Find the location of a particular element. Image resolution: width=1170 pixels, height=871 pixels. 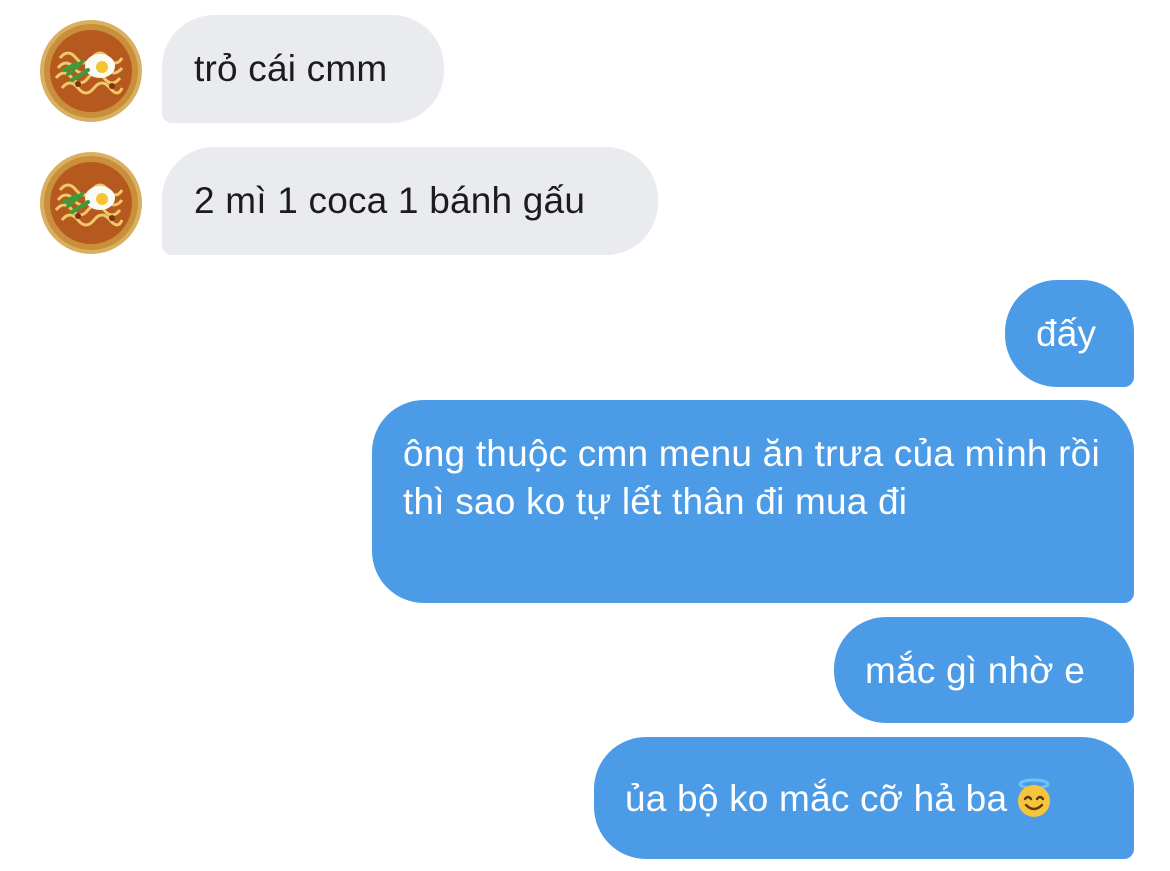

smiling-face-with-halo-emoji is located at coordinates (1034, 804).